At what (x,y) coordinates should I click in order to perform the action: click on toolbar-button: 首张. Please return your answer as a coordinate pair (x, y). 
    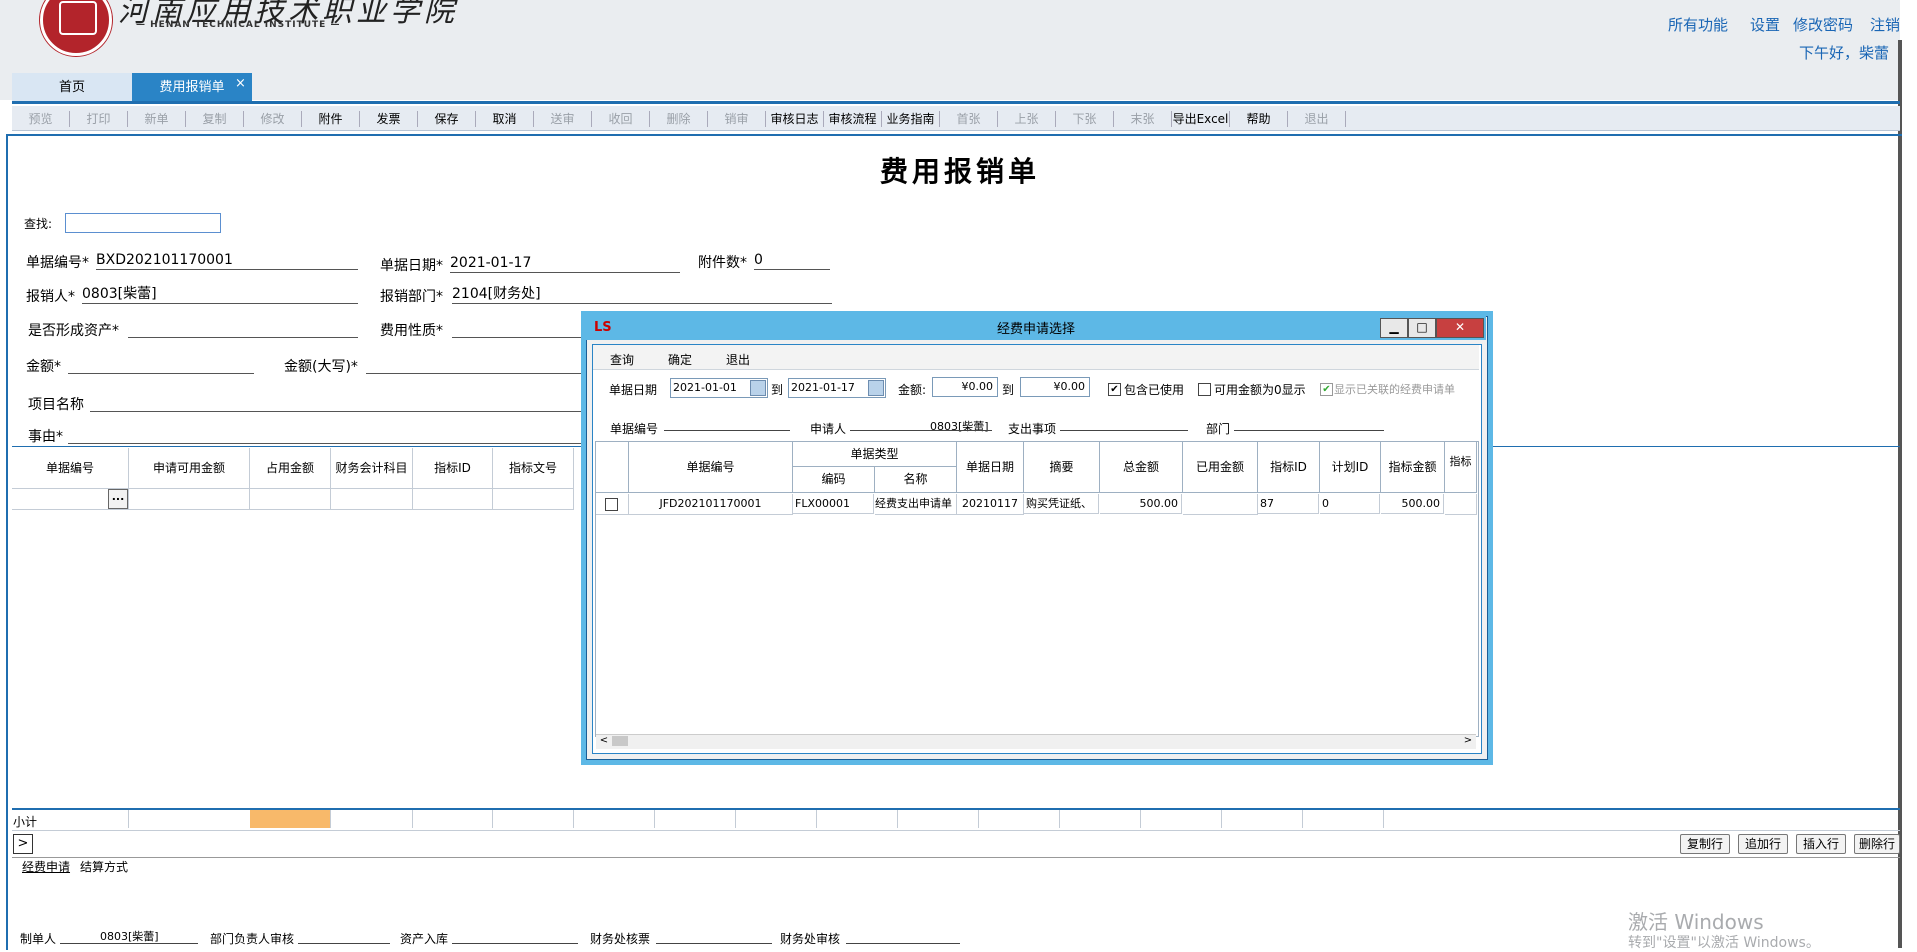
    Looking at the image, I should click on (969, 119).